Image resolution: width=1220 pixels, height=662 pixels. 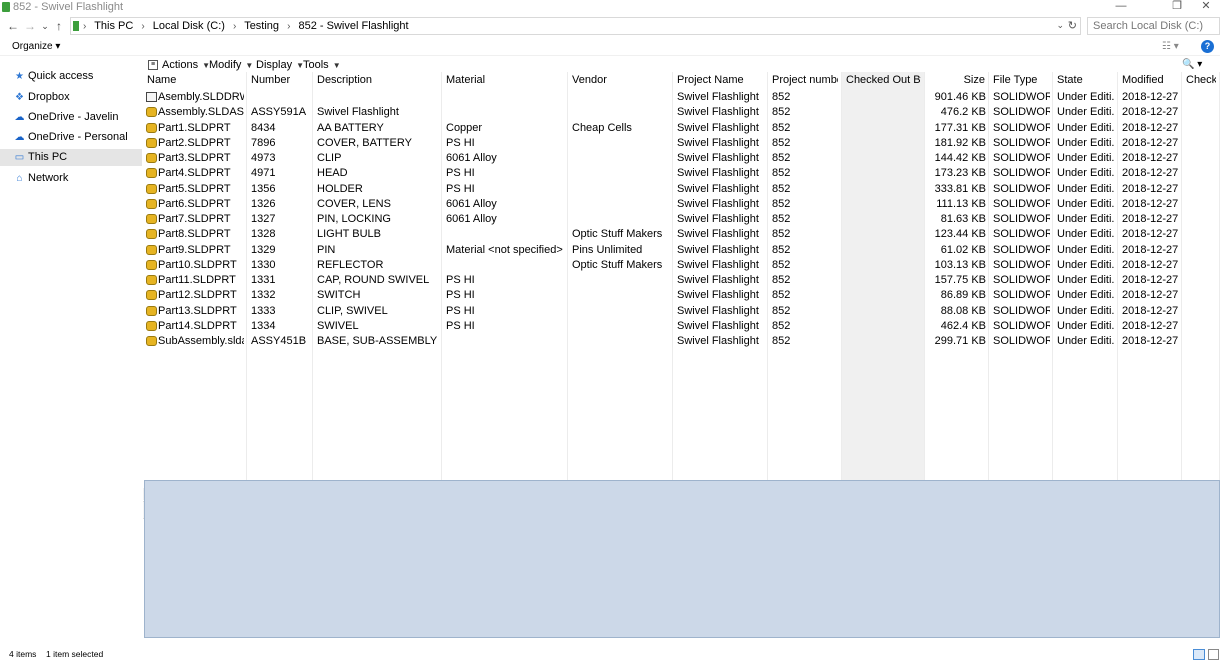 What do you see at coordinates (1085, 80) in the screenshot?
I see `column-header-state: State` at bounding box center [1085, 80].